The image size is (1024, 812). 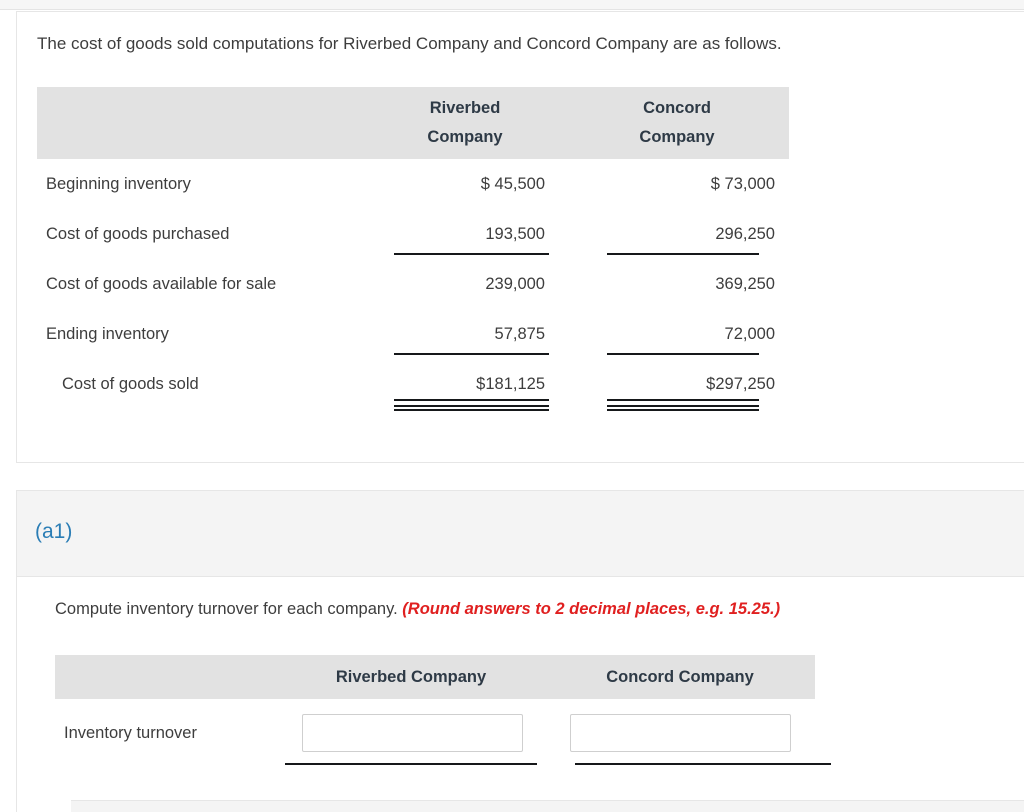 I want to click on total-double-underline-riverbed-bottom, so click(x=471, y=406).